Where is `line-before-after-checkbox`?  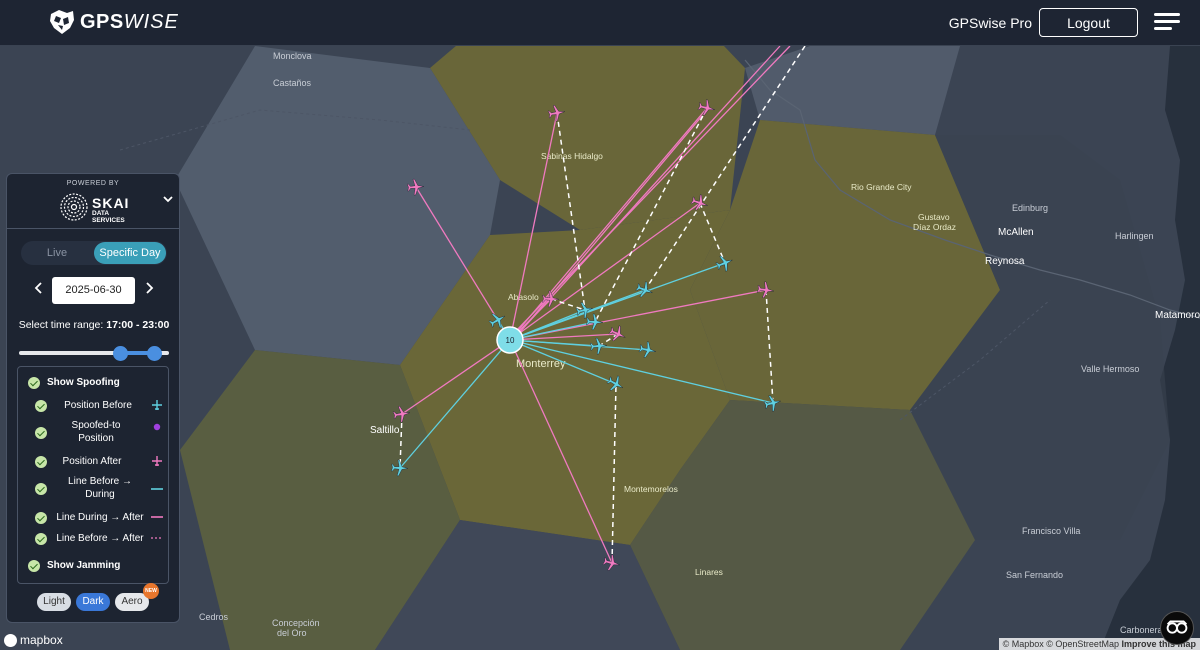
line-before-after-checkbox is located at coordinates (41, 539).